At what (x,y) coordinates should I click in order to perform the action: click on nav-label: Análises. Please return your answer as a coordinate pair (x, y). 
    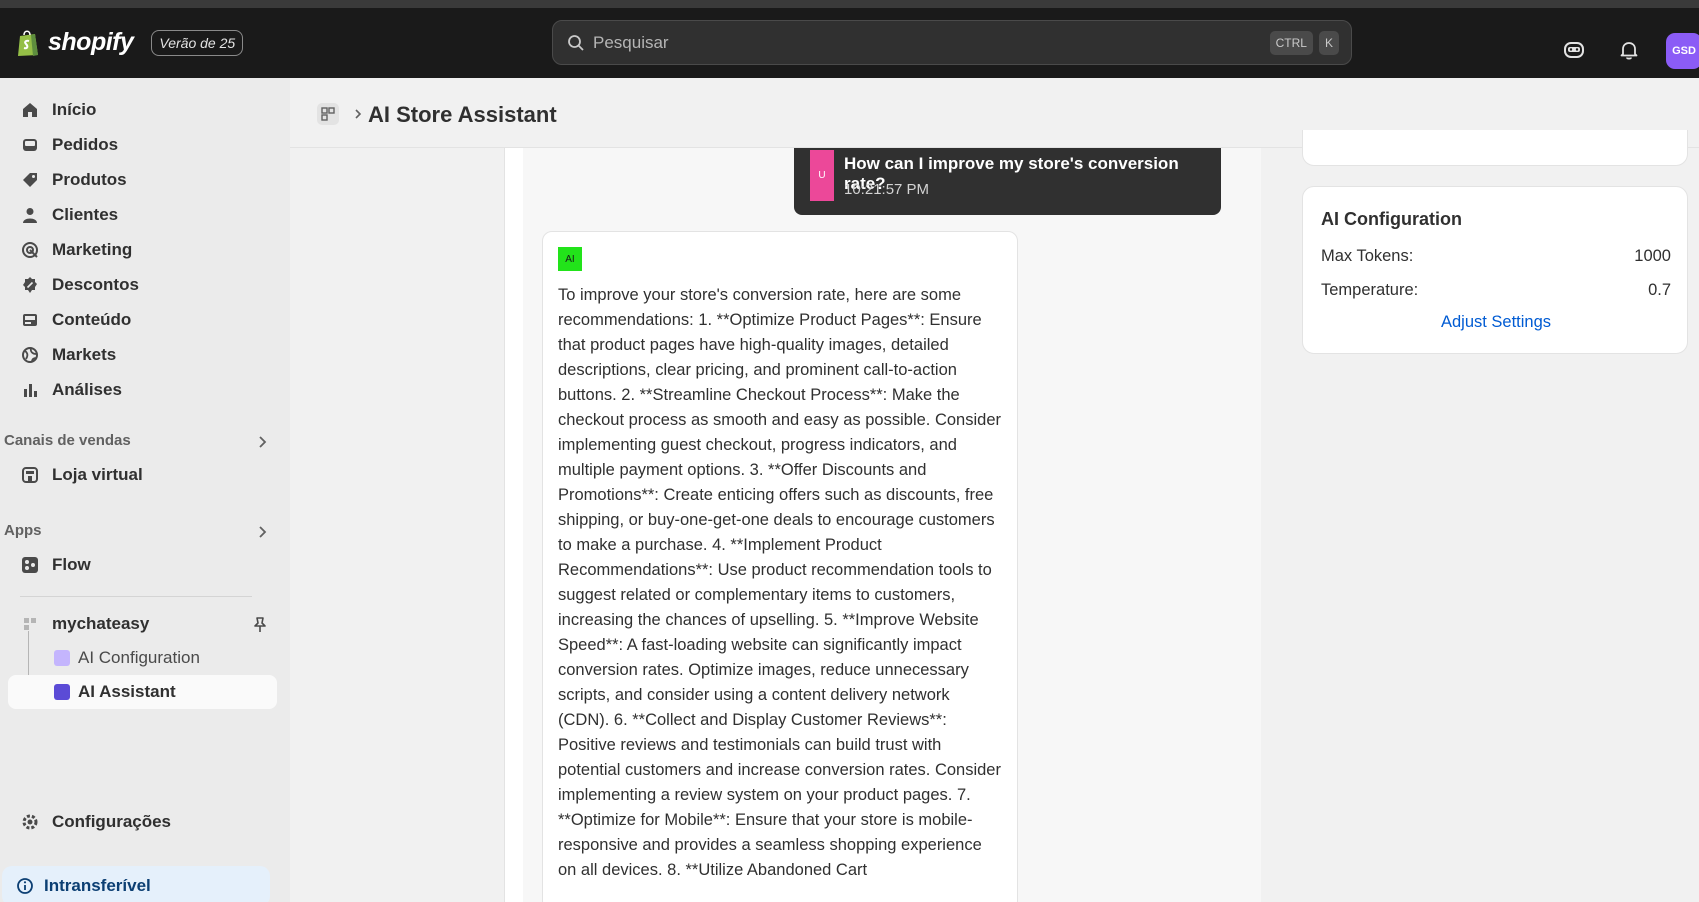
    Looking at the image, I should click on (87, 389).